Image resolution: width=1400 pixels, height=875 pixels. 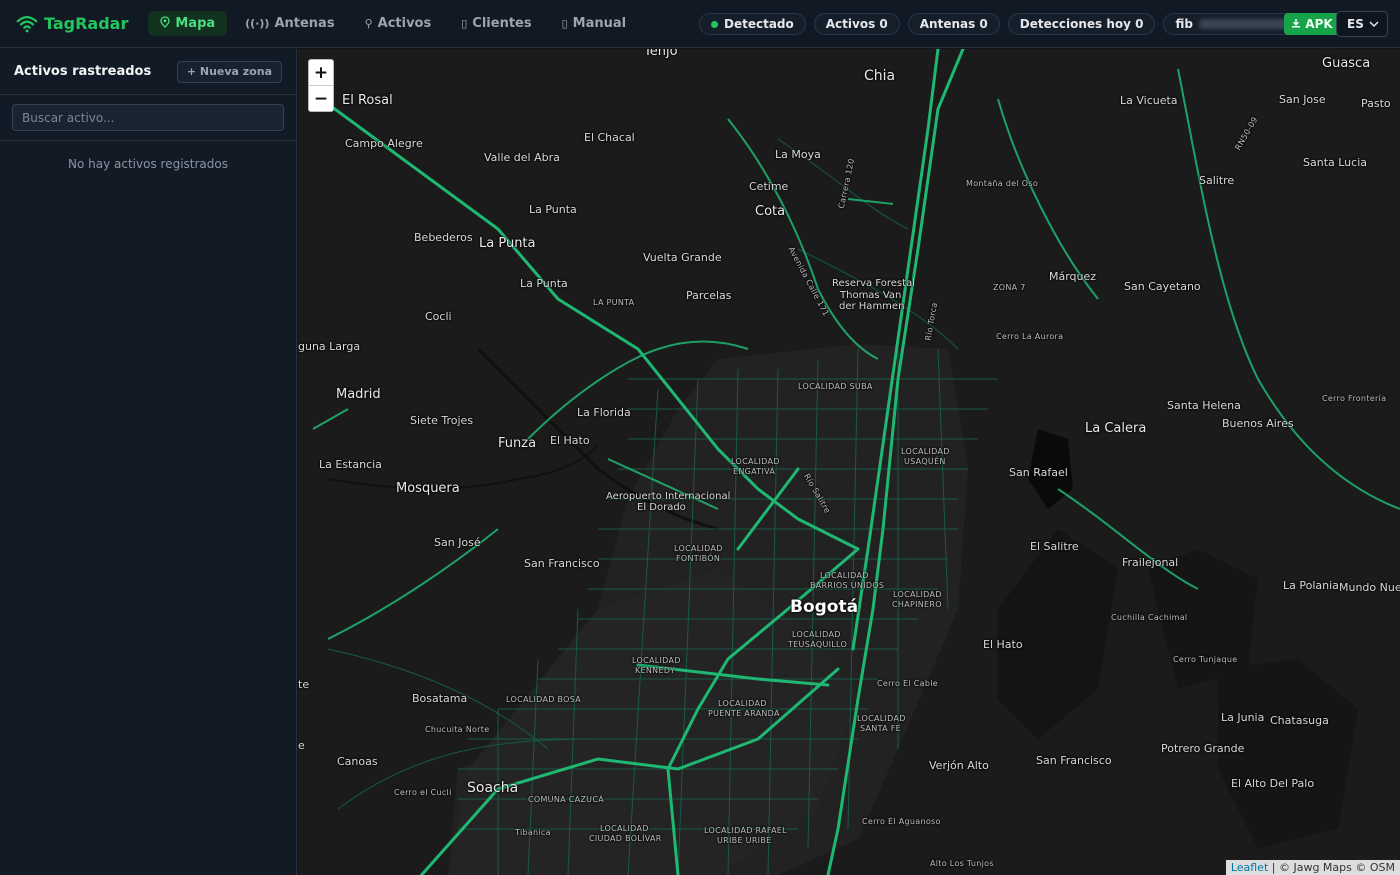 What do you see at coordinates (195, 23) in the screenshot?
I see `nav-label: Mapa` at bounding box center [195, 23].